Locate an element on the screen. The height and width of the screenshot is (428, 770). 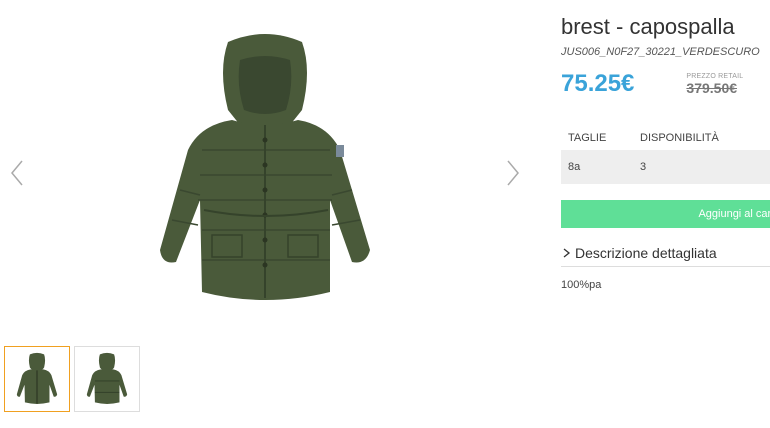
retail-price: 379.50€ is located at coordinates (712, 88).